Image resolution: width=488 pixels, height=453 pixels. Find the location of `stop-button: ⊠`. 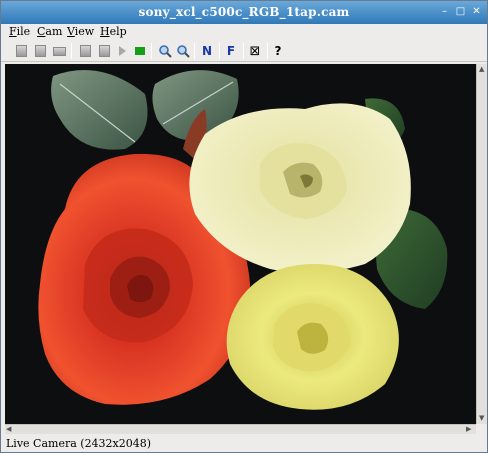

stop-button: ⊠ is located at coordinates (255, 51).